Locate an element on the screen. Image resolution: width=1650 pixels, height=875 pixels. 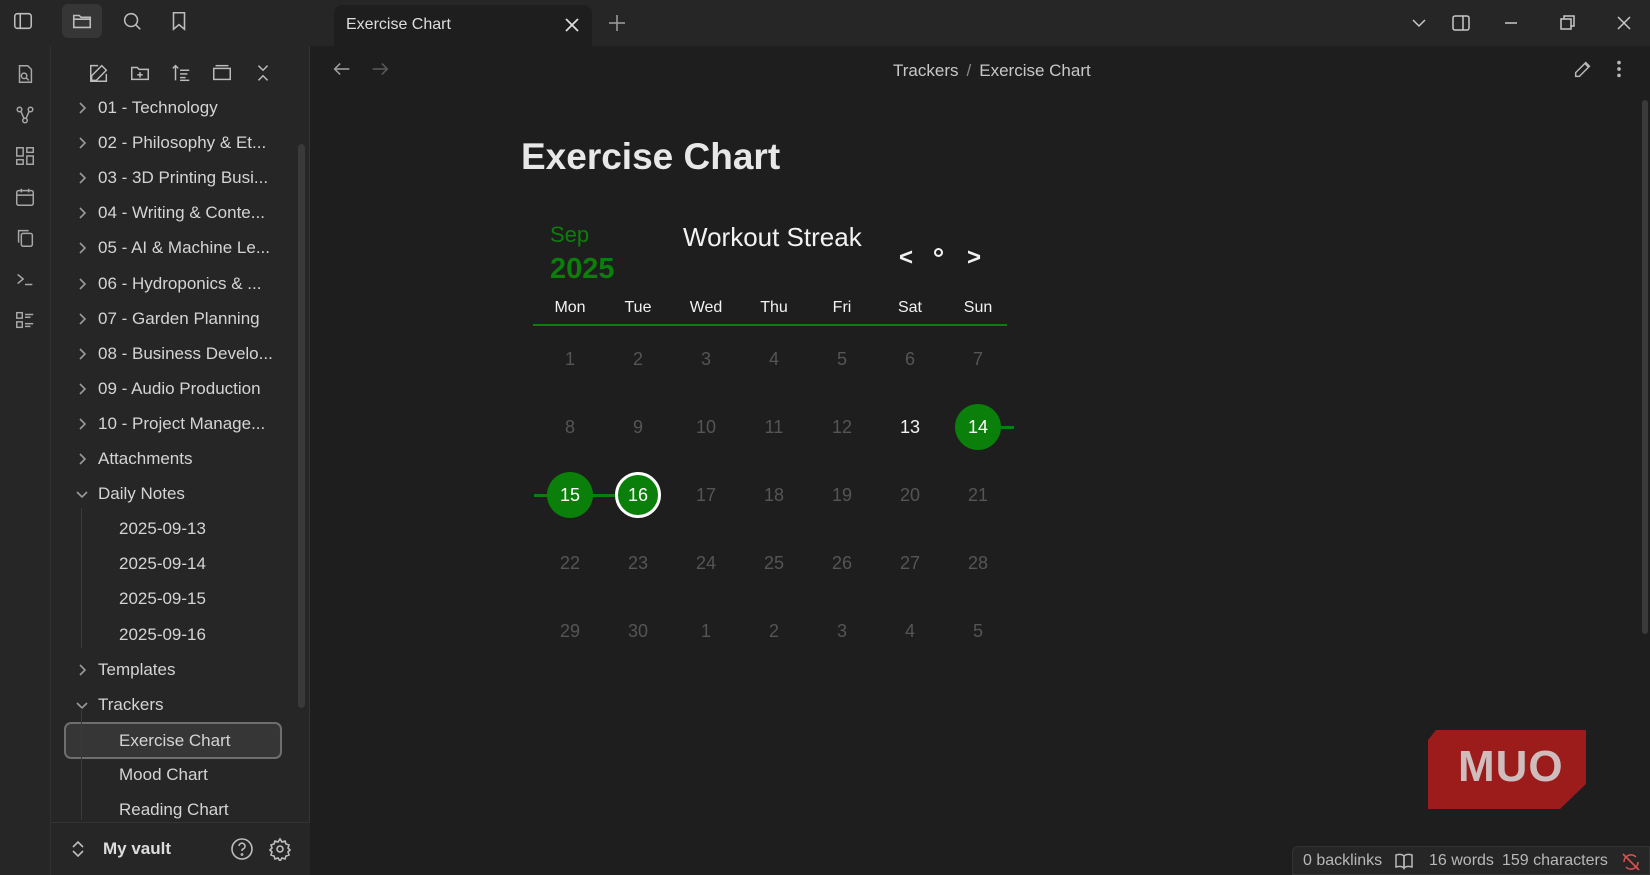
file-open-icon is located at coordinates (25, 74).